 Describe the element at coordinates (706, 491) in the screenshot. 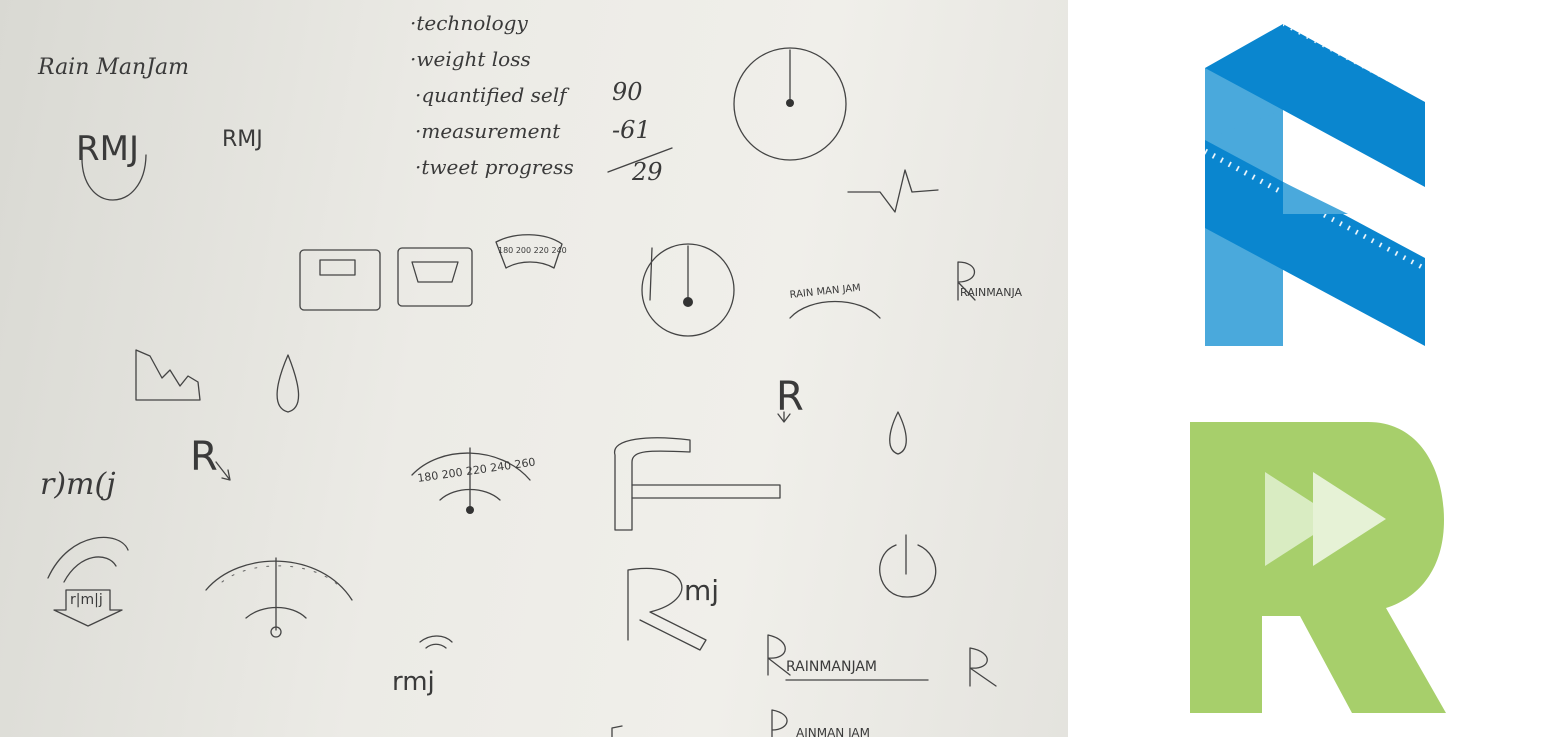

I see `sketch-tape-r-leg` at that location.